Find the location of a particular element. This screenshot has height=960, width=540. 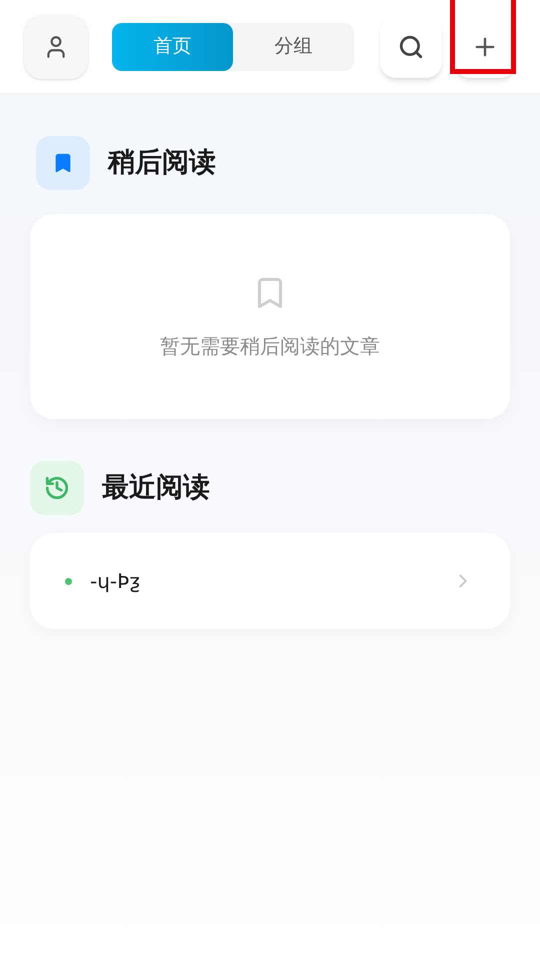

search-icon is located at coordinates (411, 47).